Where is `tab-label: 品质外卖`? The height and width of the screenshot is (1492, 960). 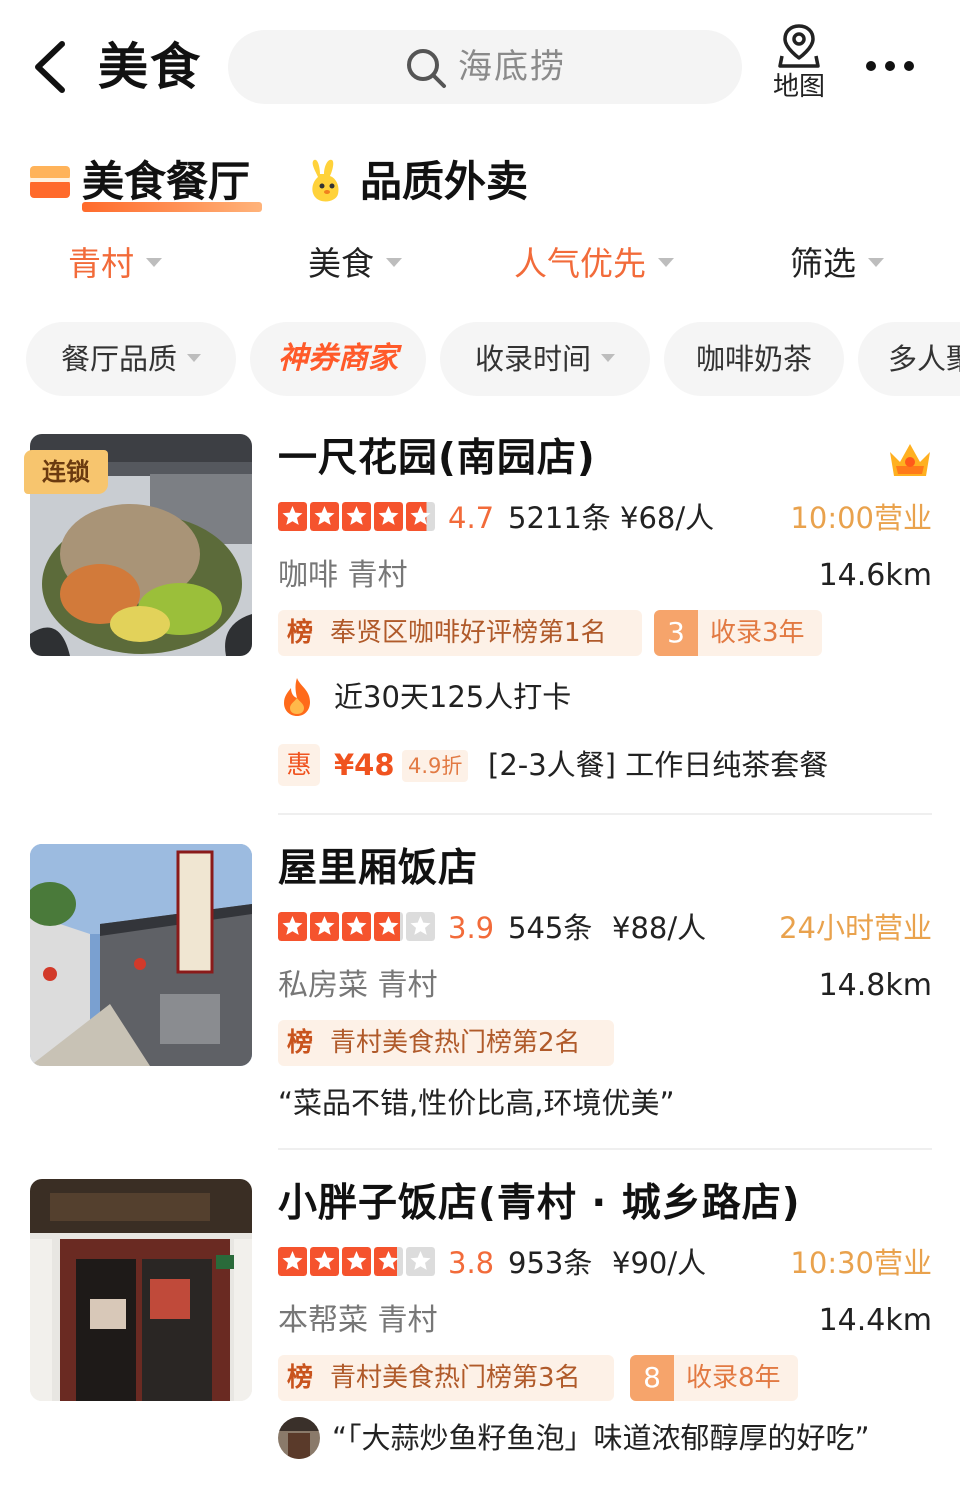 tab-label: 品质外卖 is located at coordinates (444, 181).